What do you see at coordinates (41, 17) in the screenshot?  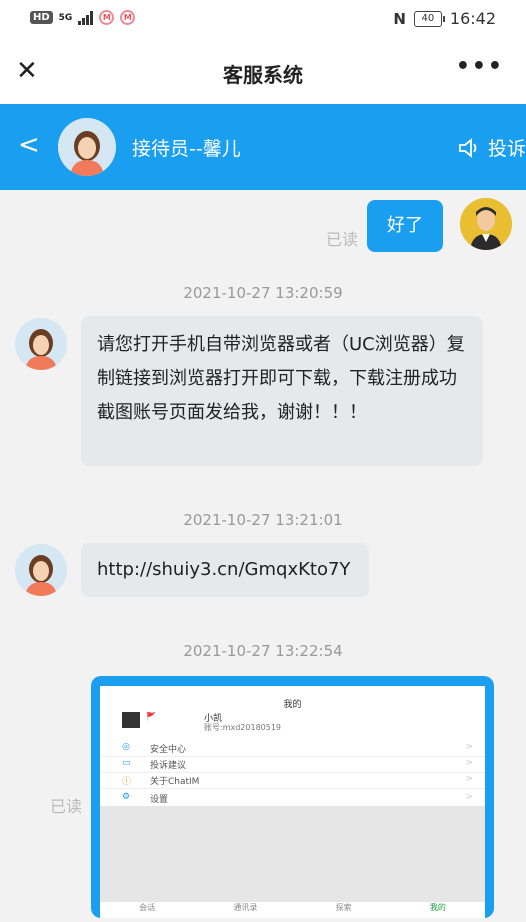 I see `hd-badge: HD` at bounding box center [41, 17].